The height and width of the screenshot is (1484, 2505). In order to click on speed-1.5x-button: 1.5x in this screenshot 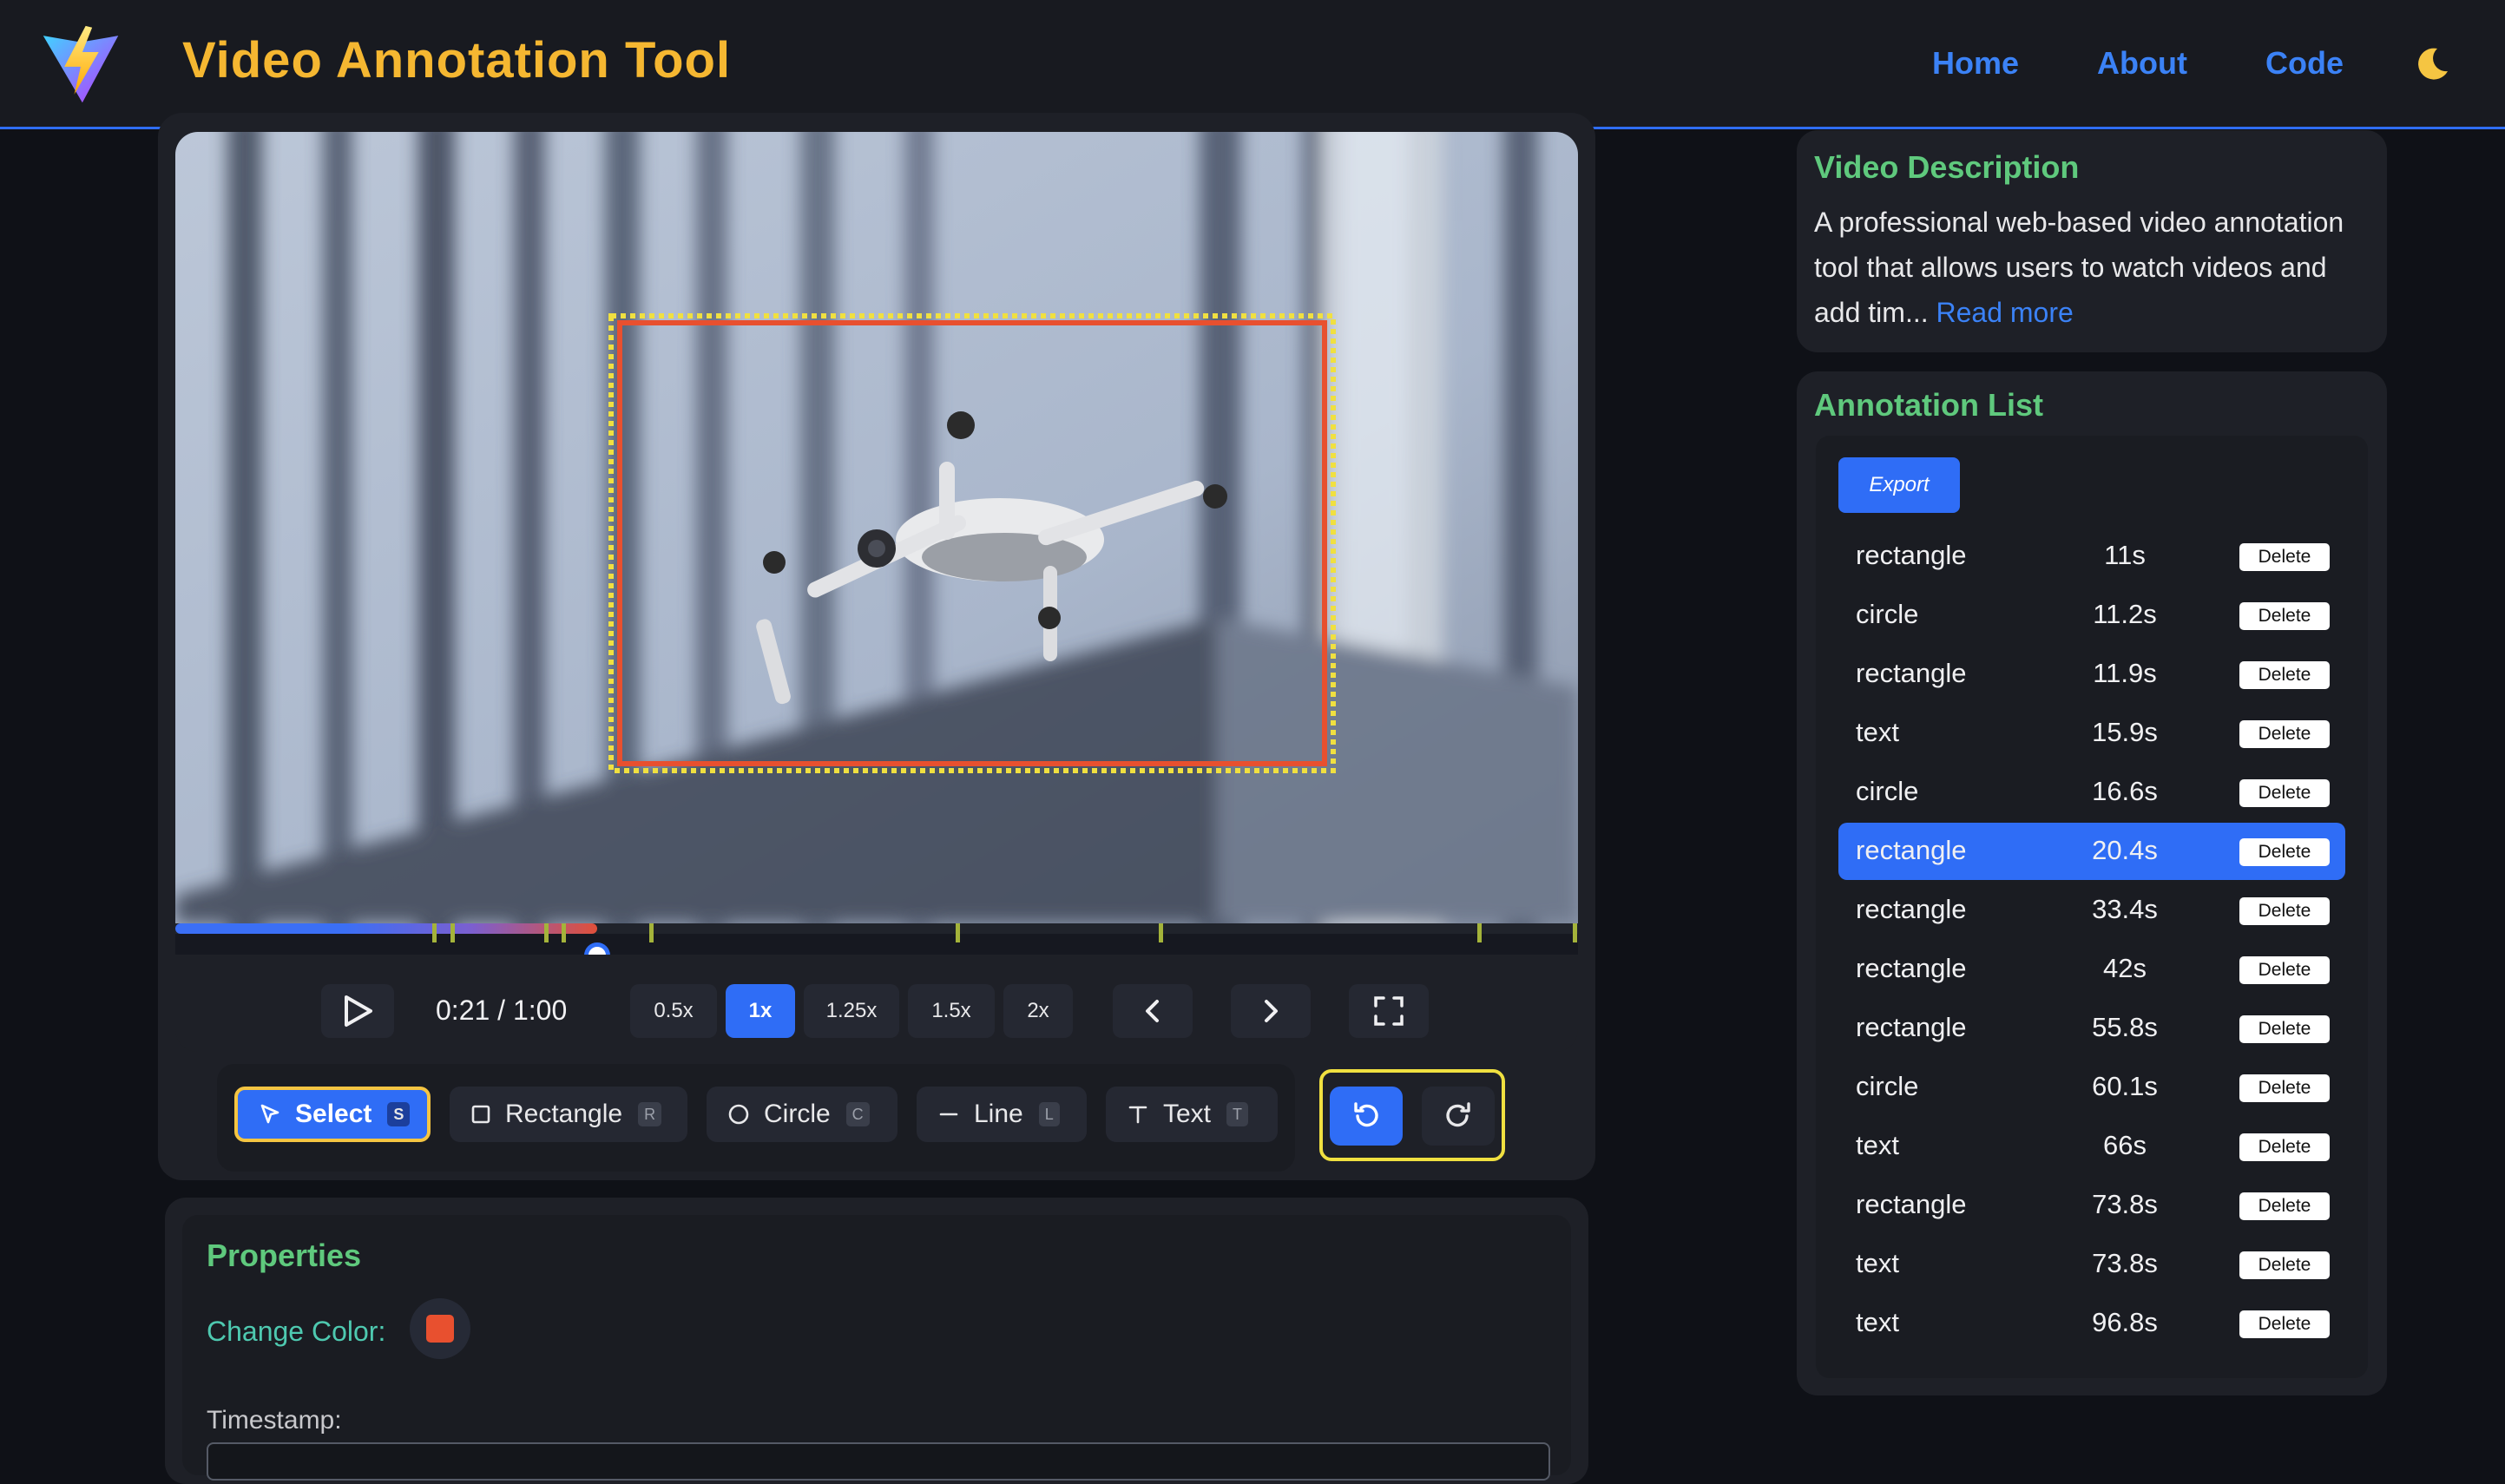, I will do `click(951, 1011)`.